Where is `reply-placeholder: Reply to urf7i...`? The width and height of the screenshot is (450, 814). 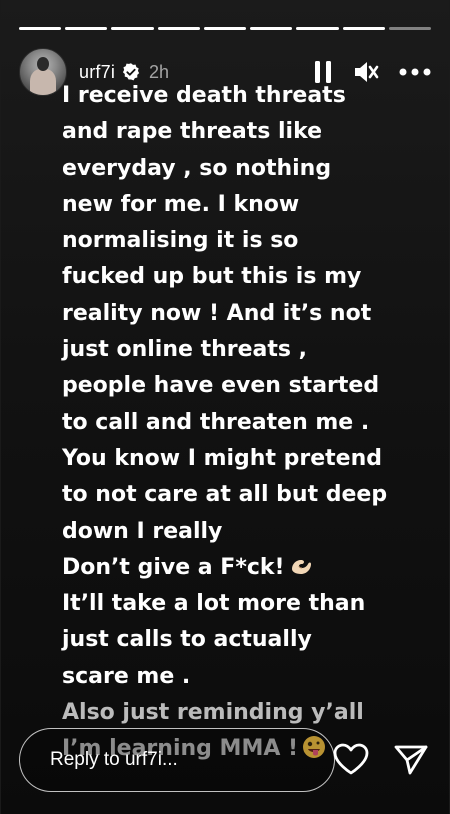
reply-placeholder: Reply to urf7i... is located at coordinates (114, 759).